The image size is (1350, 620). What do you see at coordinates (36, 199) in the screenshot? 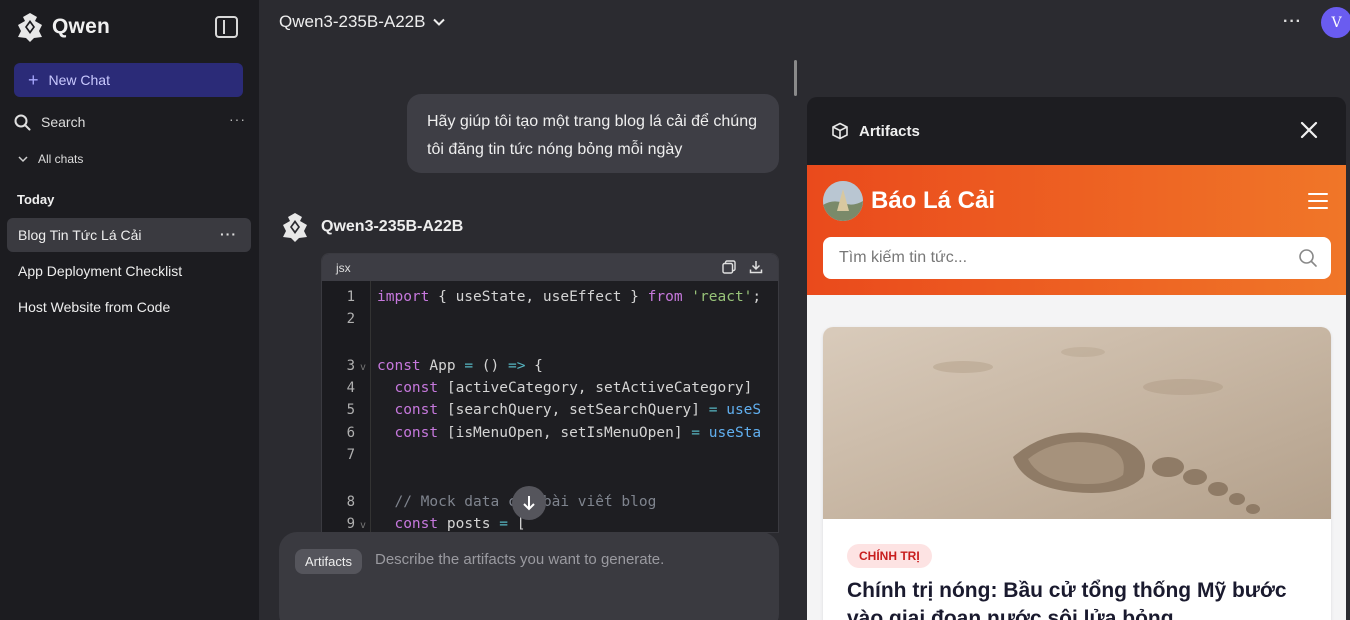
I see `section-today-heading: Today` at bounding box center [36, 199].